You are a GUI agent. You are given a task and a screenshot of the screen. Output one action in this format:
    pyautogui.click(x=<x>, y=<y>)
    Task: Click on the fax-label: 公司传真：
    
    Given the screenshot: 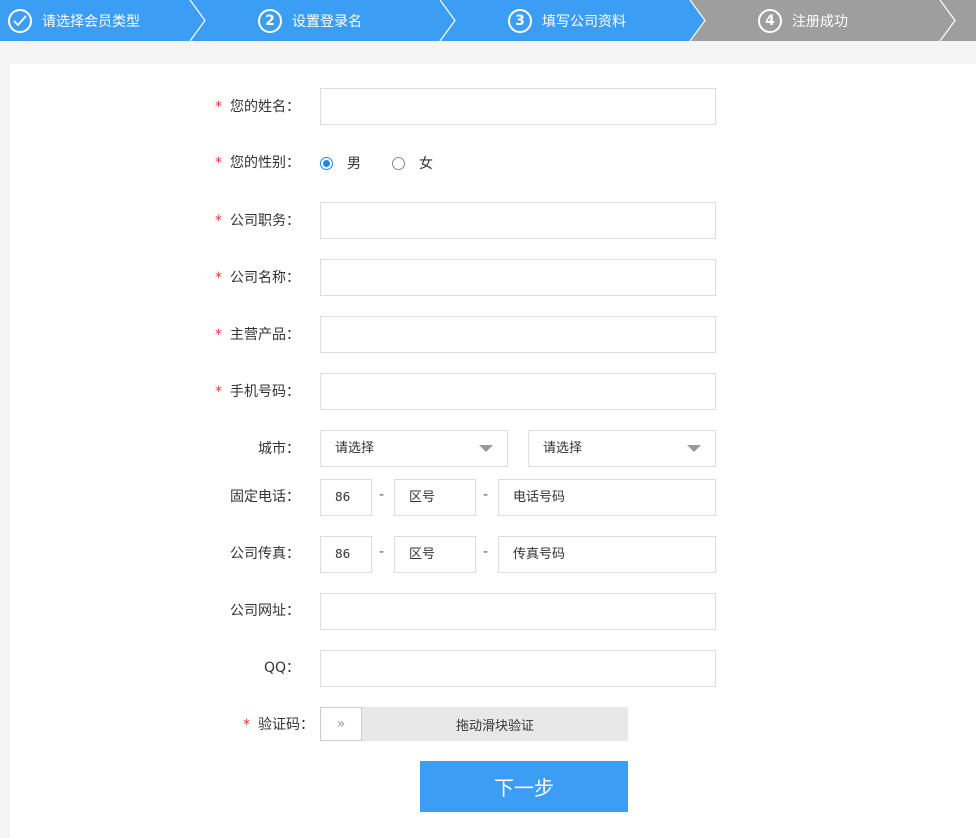 What is the action you would take?
    pyautogui.click(x=265, y=554)
    